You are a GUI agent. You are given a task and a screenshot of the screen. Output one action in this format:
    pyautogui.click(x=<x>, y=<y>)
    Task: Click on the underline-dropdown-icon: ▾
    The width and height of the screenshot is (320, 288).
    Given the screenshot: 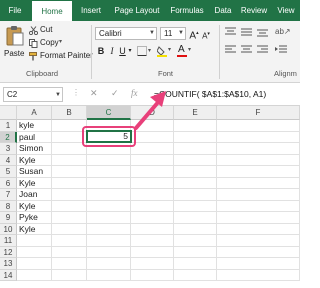 What is the action you would take?
    pyautogui.click(x=130, y=51)
    